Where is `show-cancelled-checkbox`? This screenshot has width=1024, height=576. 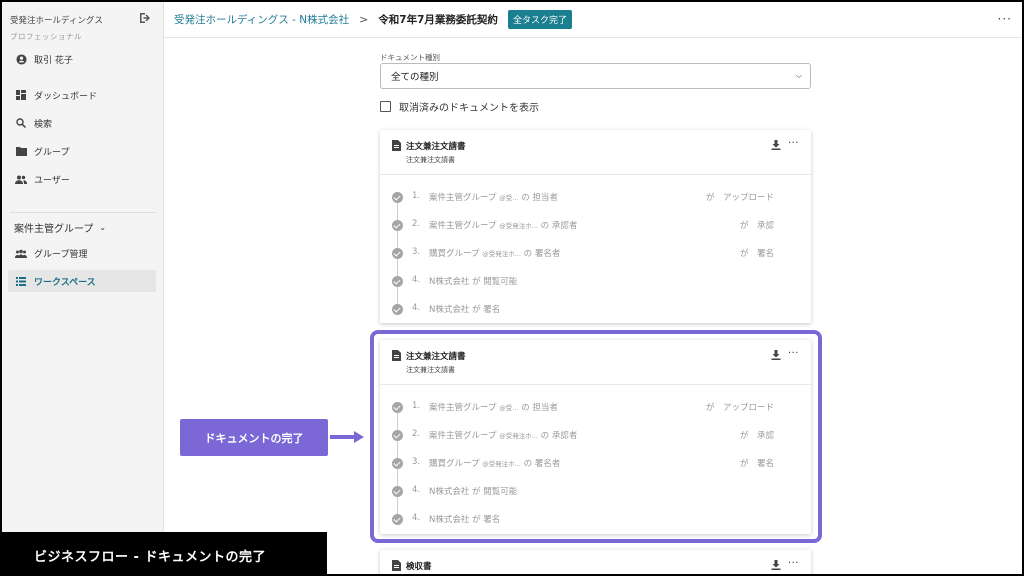
show-cancelled-checkbox is located at coordinates (385, 106).